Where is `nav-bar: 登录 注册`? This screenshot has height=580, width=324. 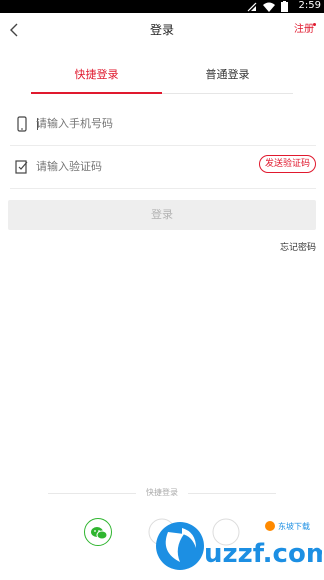
nav-bar: 登录 注册 is located at coordinates (162, 30).